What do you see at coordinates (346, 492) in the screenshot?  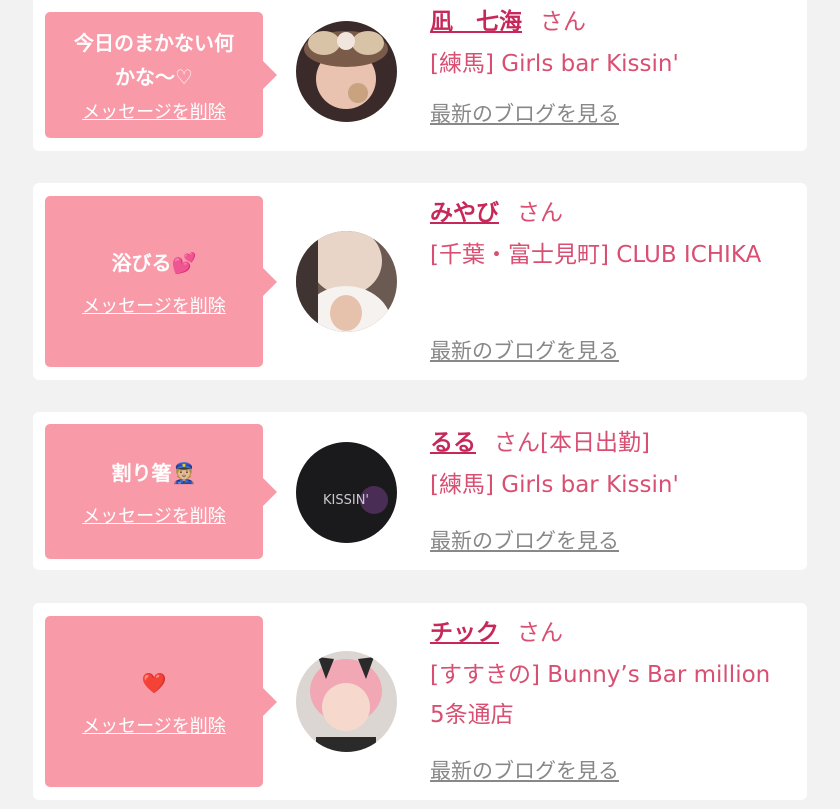 I see `avatar: KISSIN'` at bounding box center [346, 492].